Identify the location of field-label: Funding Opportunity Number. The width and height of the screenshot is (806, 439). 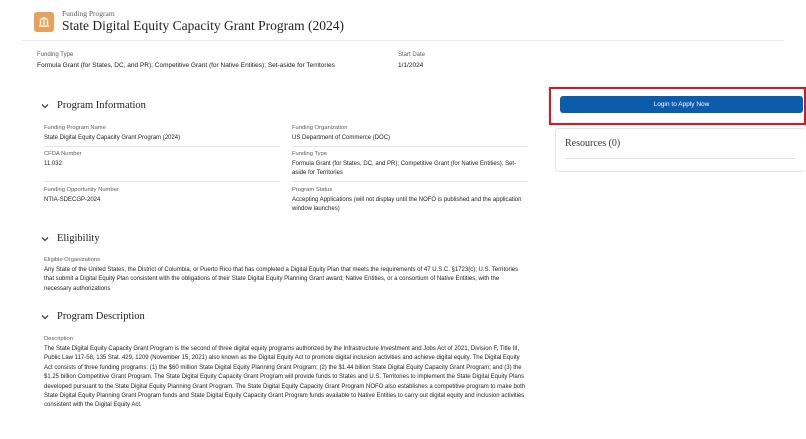
(81, 190).